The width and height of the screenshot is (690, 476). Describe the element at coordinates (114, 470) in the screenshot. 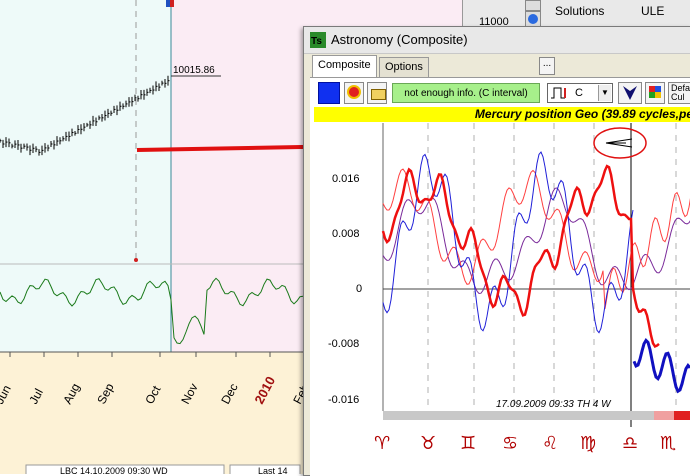

I see `status-left: LBC 14.10.2009 09:30 WD` at that location.